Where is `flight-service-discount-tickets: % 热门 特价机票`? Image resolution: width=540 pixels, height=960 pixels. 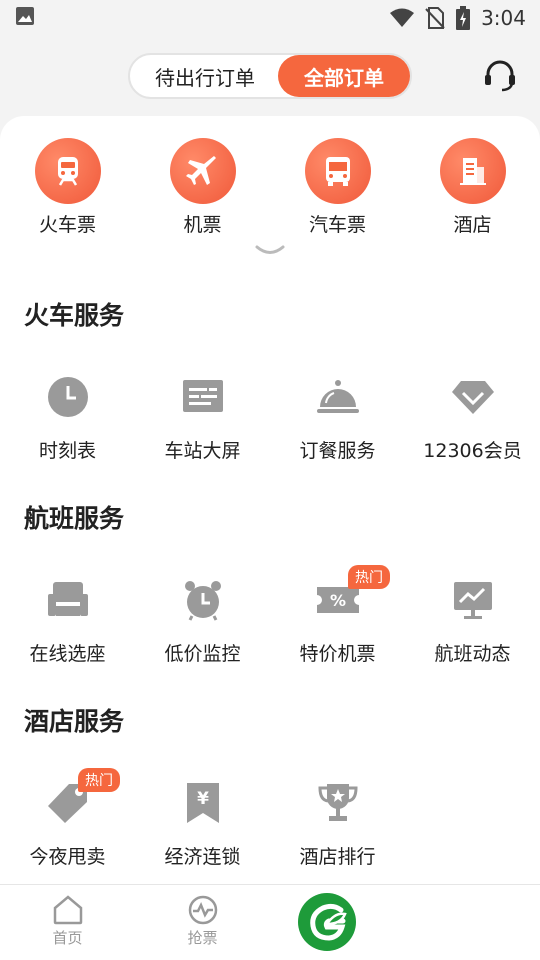 flight-service-discount-tickets: % 热门 特价机票 is located at coordinates (337, 615).